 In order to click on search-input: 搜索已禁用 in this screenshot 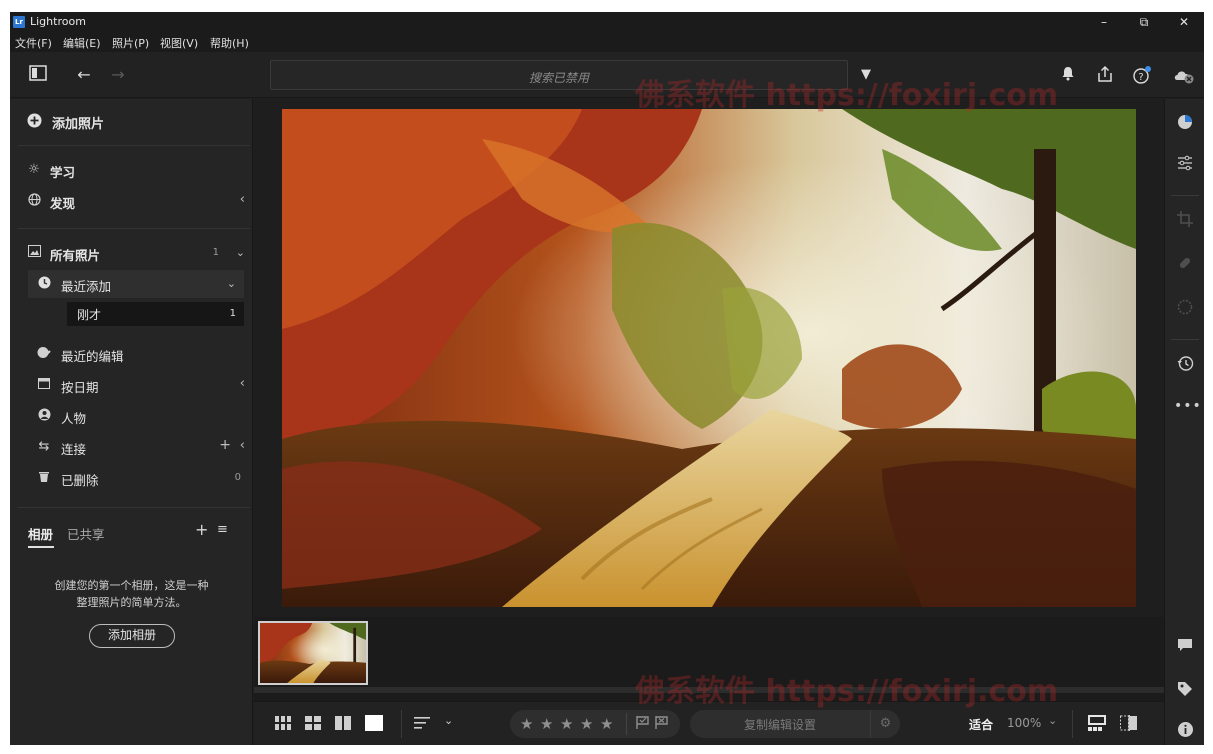, I will do `click(559, 75)`.